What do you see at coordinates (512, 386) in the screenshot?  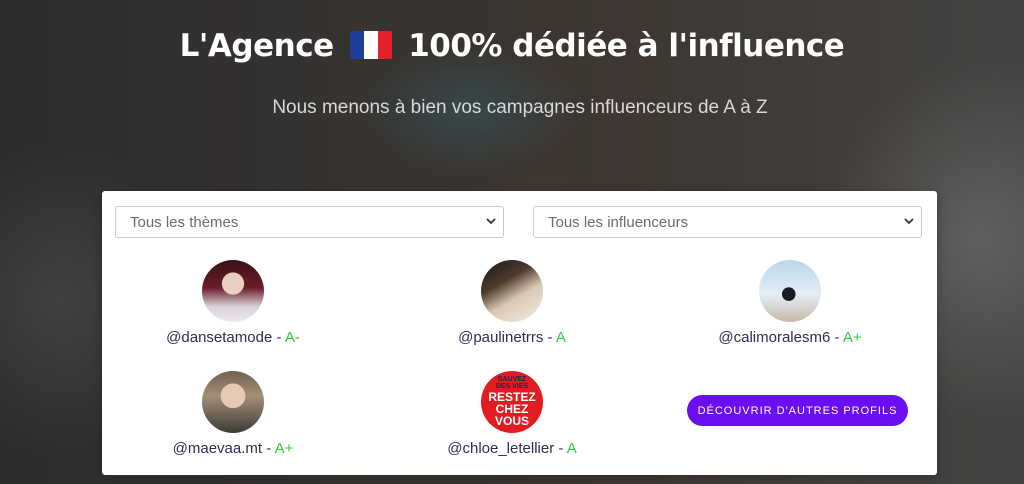 I see `avatar-text-line: DES VIES` at bounding box center [512, 386].